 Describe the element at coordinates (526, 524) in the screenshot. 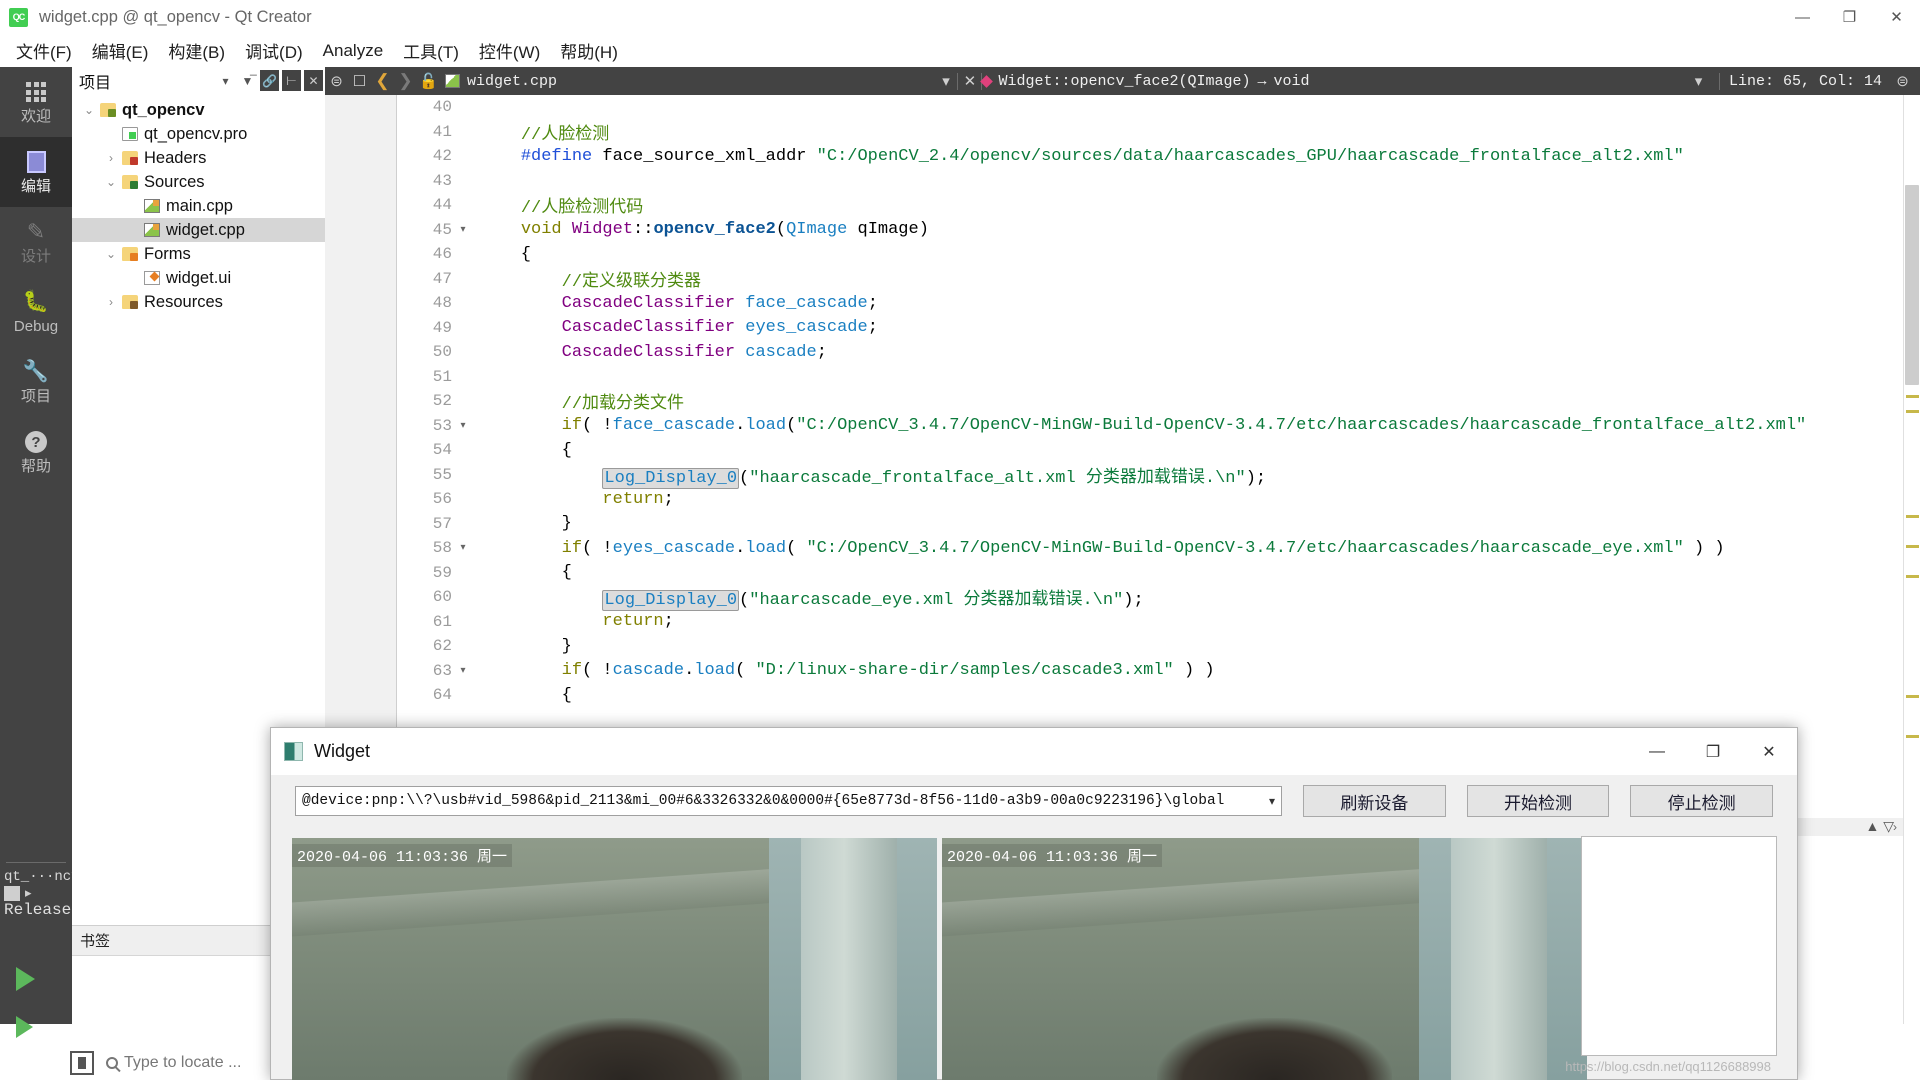

I see `code-text: }` at that location.